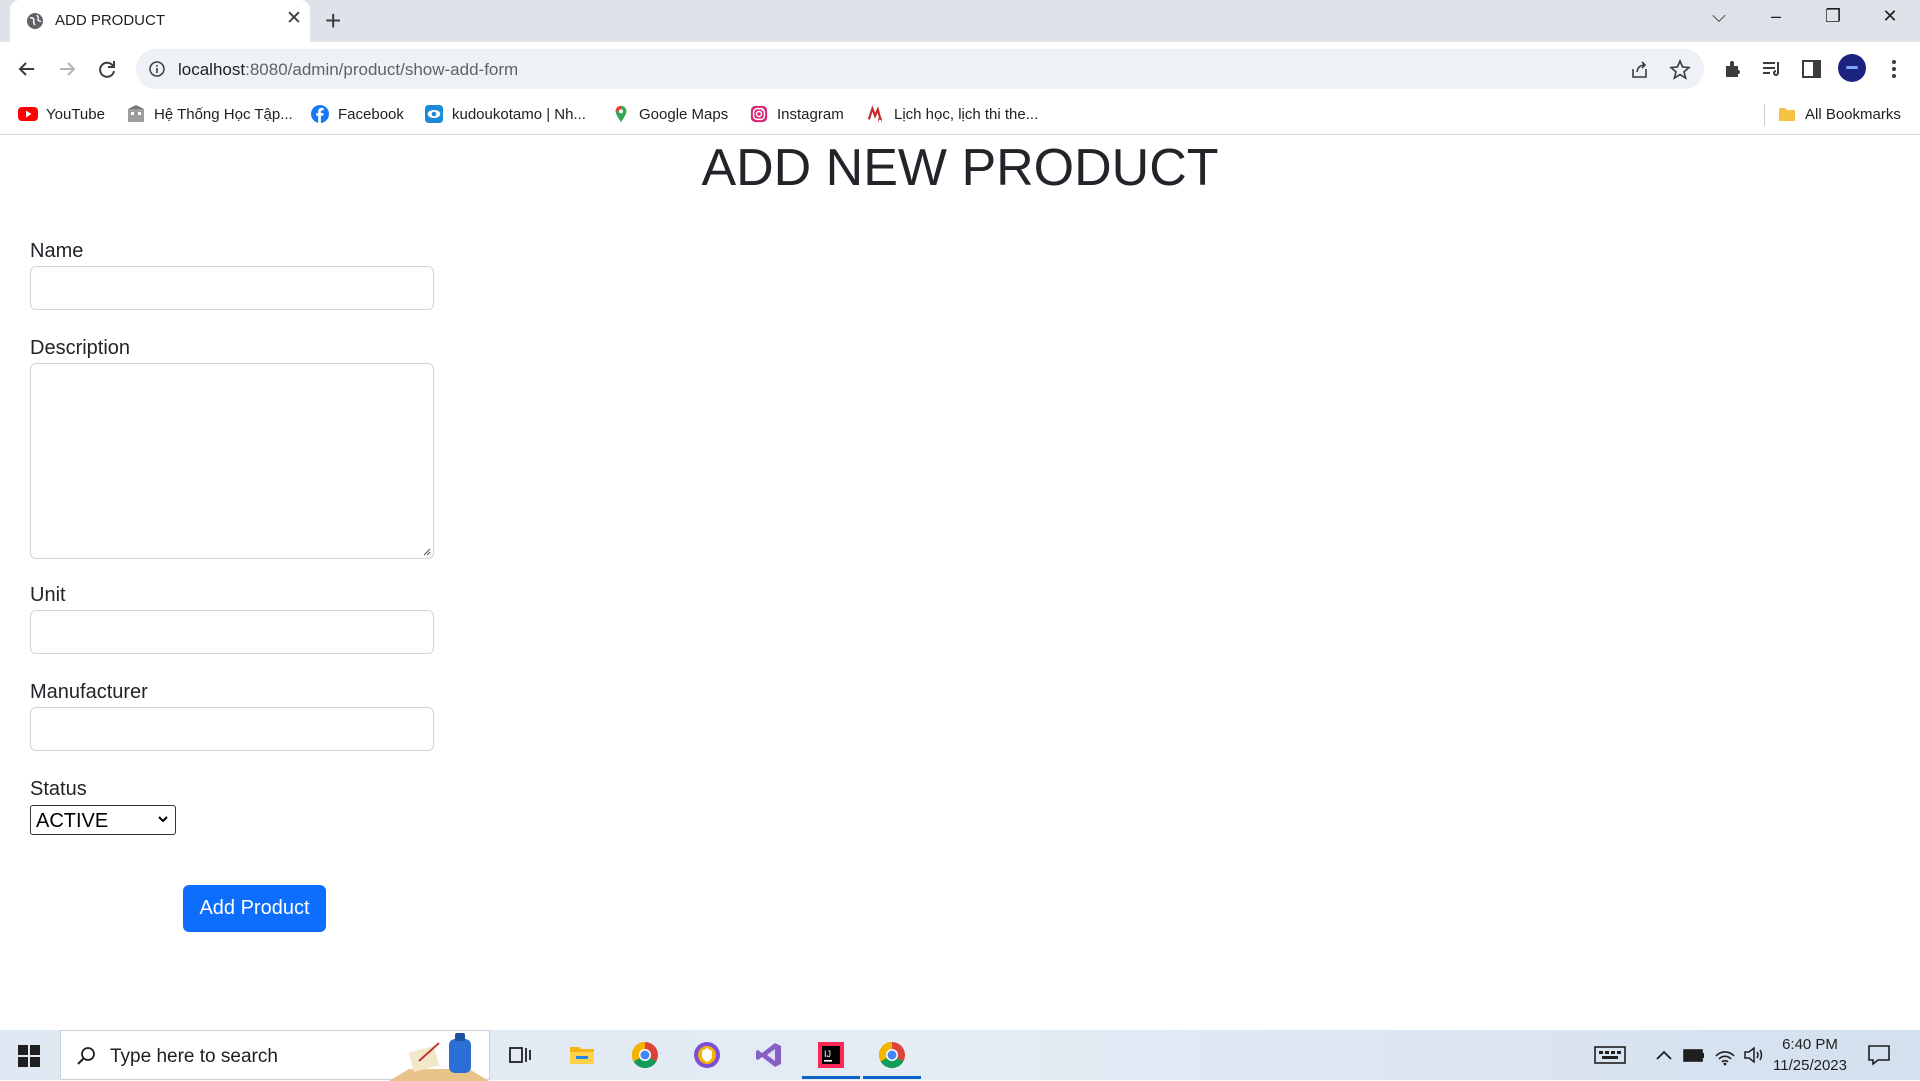 Image resolution: width=1920 pixels, height=1081 pixels. What do you see at coordinates (58, 789) in the screenshot?
I see `status-label: Status` at bounding box center [58, 789].